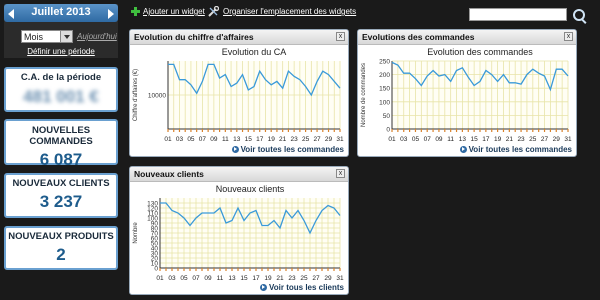 The image size is (600, 300). What do you see at coordinates (61, 183) in the screenshot?
I see `stat-label: NOUVEAUX CLIENTS` at bounding box center [61, 183].